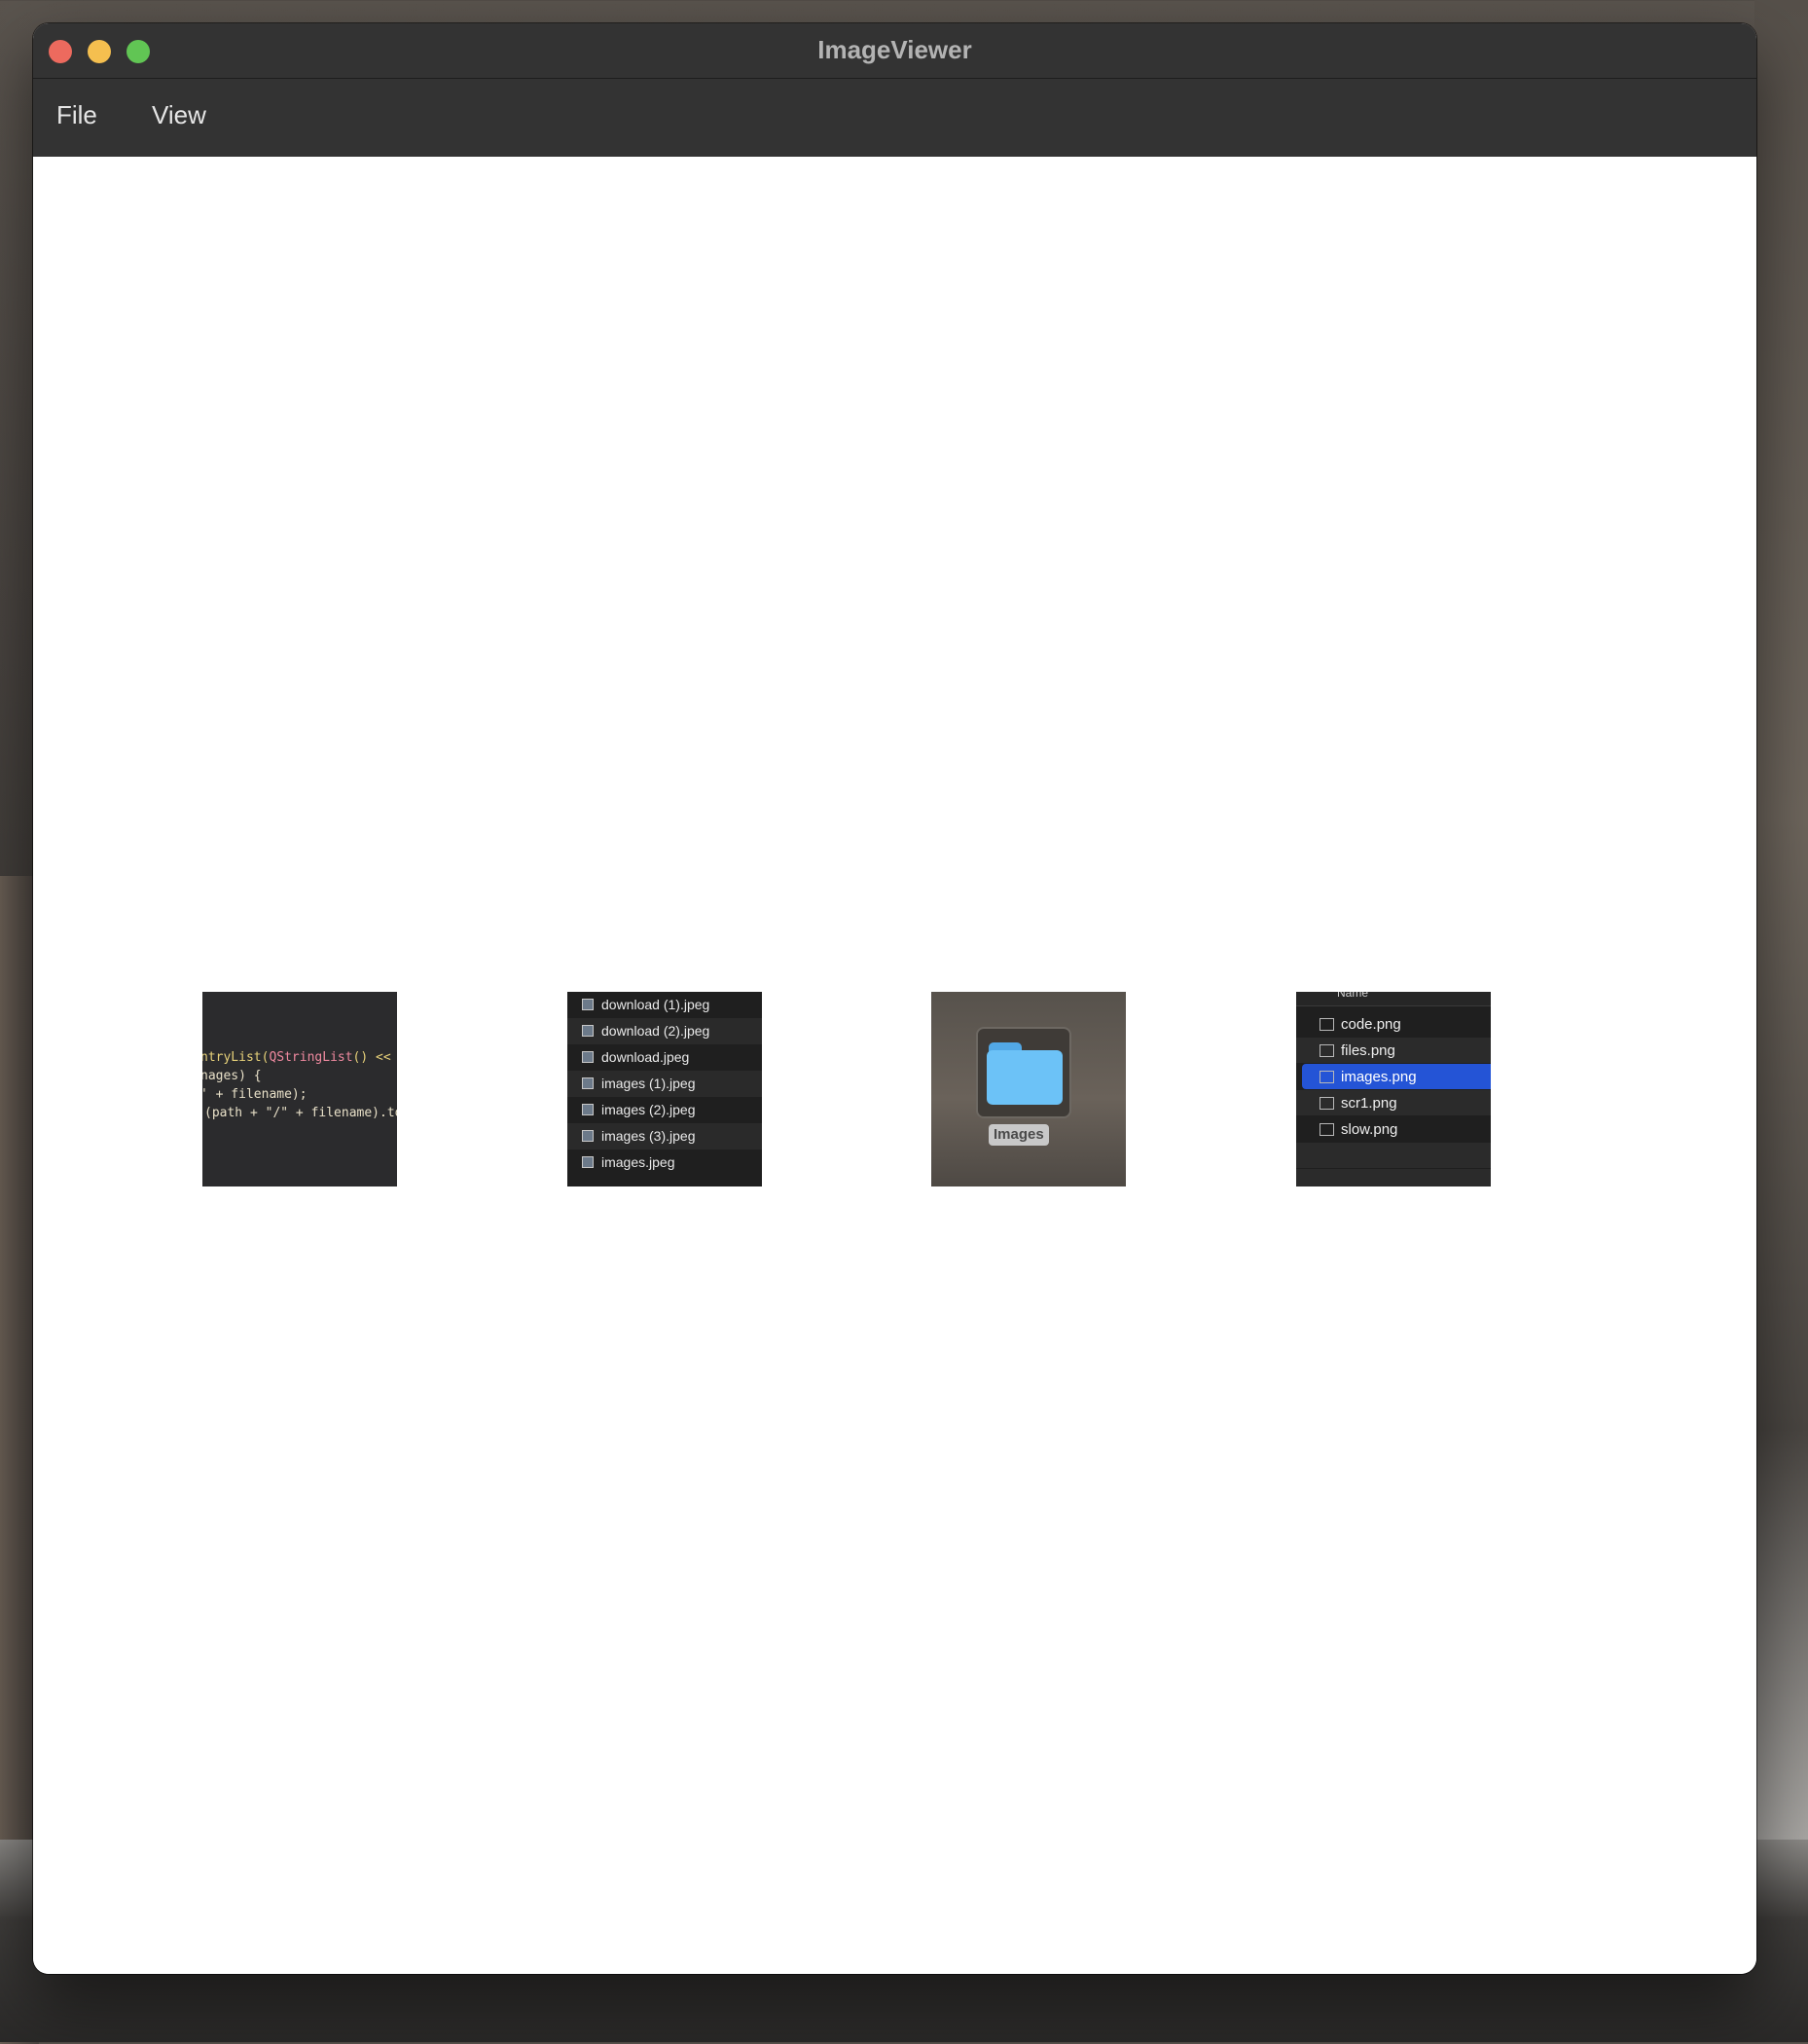  What do you see at coordinates (664, 1163) in the screenshot?
I see `list-item: images.jpeg` at bounding box center [664, 1163].